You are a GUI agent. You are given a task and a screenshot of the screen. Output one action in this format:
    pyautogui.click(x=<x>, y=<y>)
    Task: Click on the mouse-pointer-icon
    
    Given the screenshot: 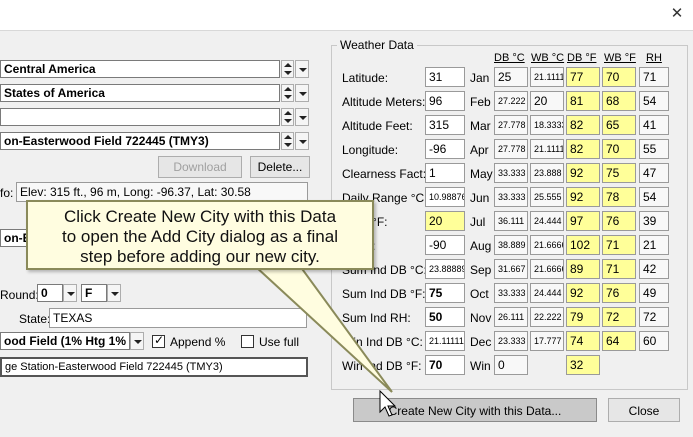 What is the action you would take?
    pyautogui.click(x=388, y=403)
    